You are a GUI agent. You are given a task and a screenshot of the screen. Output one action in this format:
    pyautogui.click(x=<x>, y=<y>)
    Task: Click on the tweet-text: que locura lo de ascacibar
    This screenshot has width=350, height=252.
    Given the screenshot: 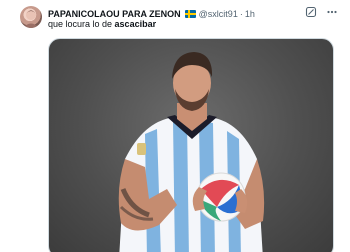 What is the action you would take?
    pyautogui.click(x=102, y=24)
    